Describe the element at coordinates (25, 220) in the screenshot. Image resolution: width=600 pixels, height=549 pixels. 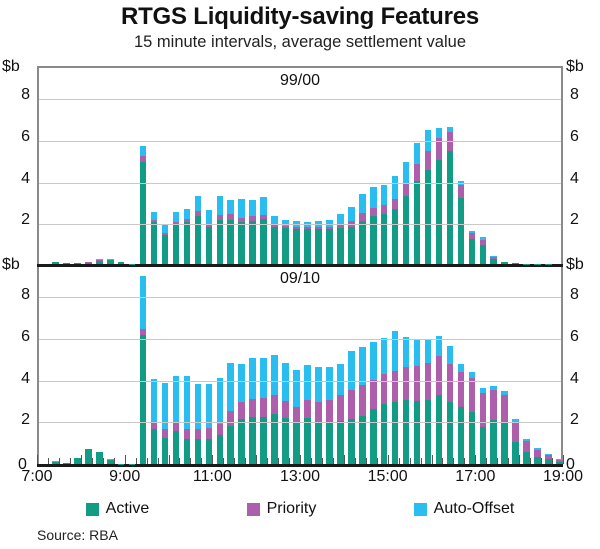
I see `y-tick-label: 2` at that location.